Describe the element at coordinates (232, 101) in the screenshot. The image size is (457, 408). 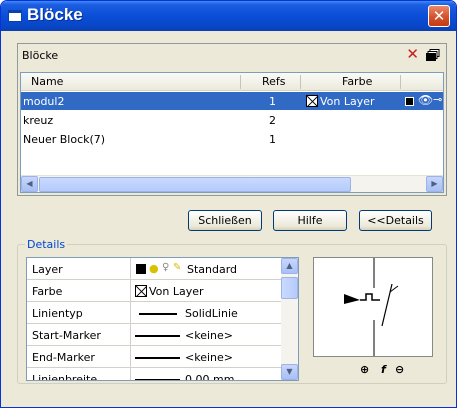
I see `list-item: modul2 1 Von Layer 👁 ⊸` at that location.